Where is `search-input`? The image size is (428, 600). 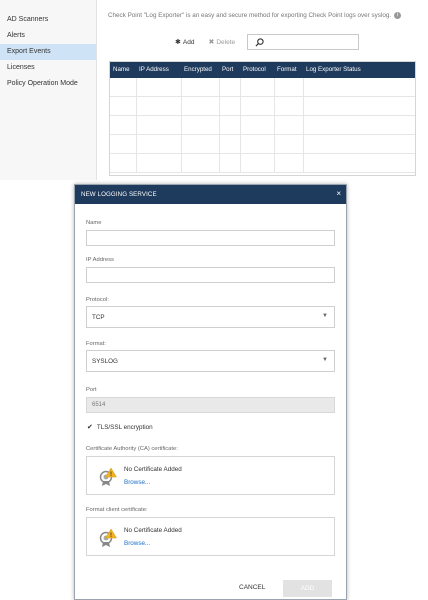
search-input is located at coordinates (303, 42).